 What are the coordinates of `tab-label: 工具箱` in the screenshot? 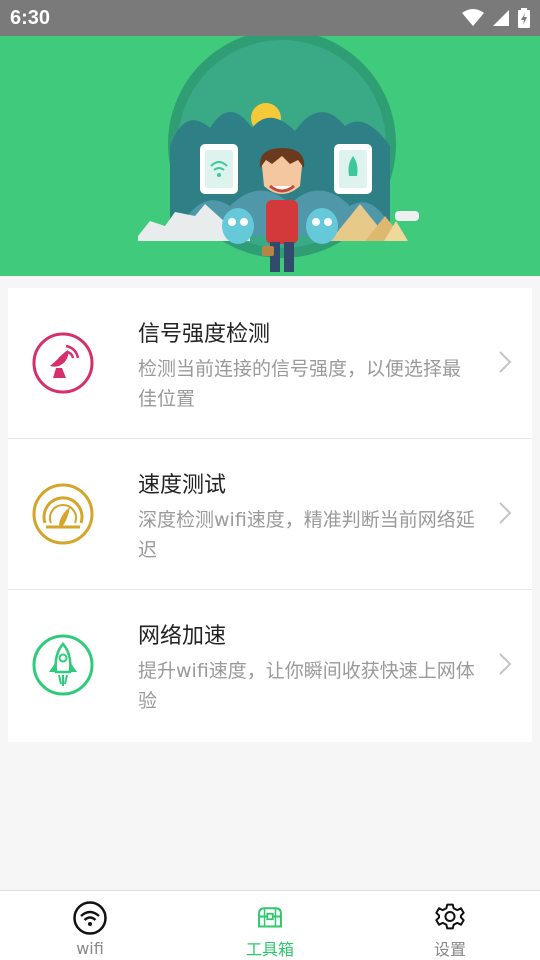 It's located at (269, 949).